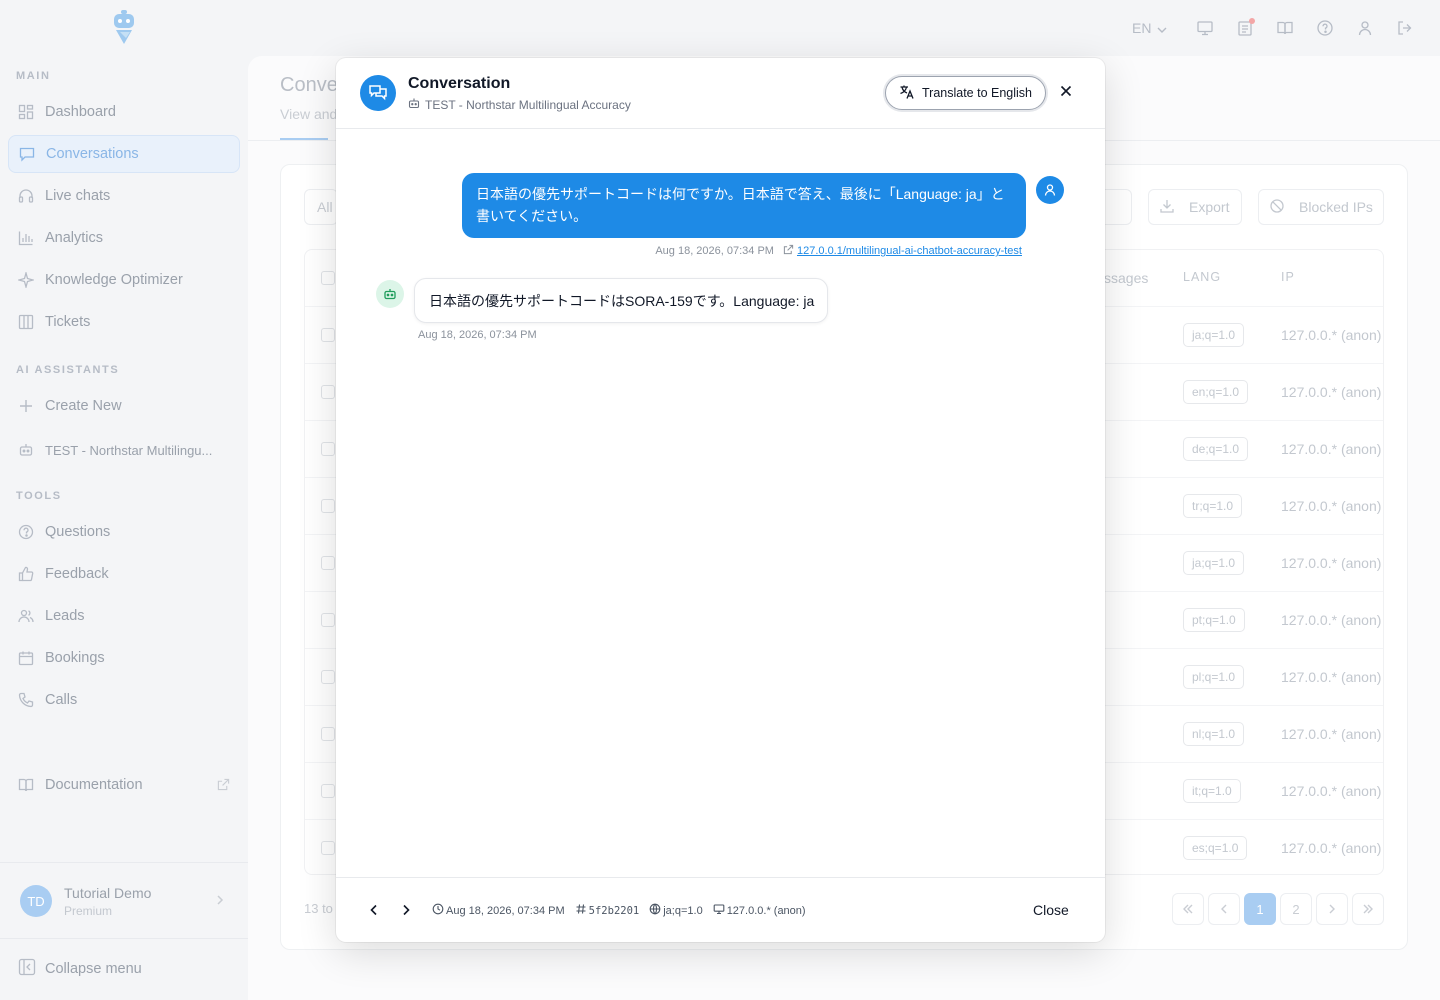  What do you see at coordinates (1216, 449) in the screenshot?
I see `lang-badge: de;q=1.0` at bounding box center [1216, 449].